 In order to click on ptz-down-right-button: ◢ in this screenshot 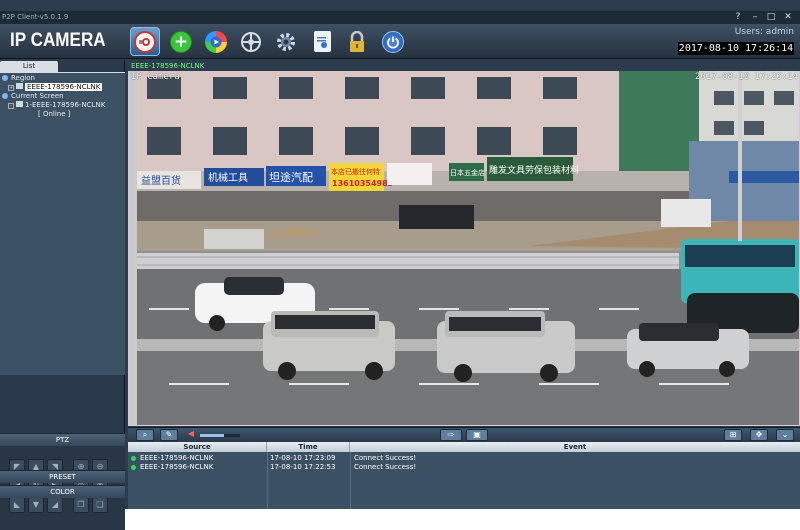, I will do `click(55, 505)`.